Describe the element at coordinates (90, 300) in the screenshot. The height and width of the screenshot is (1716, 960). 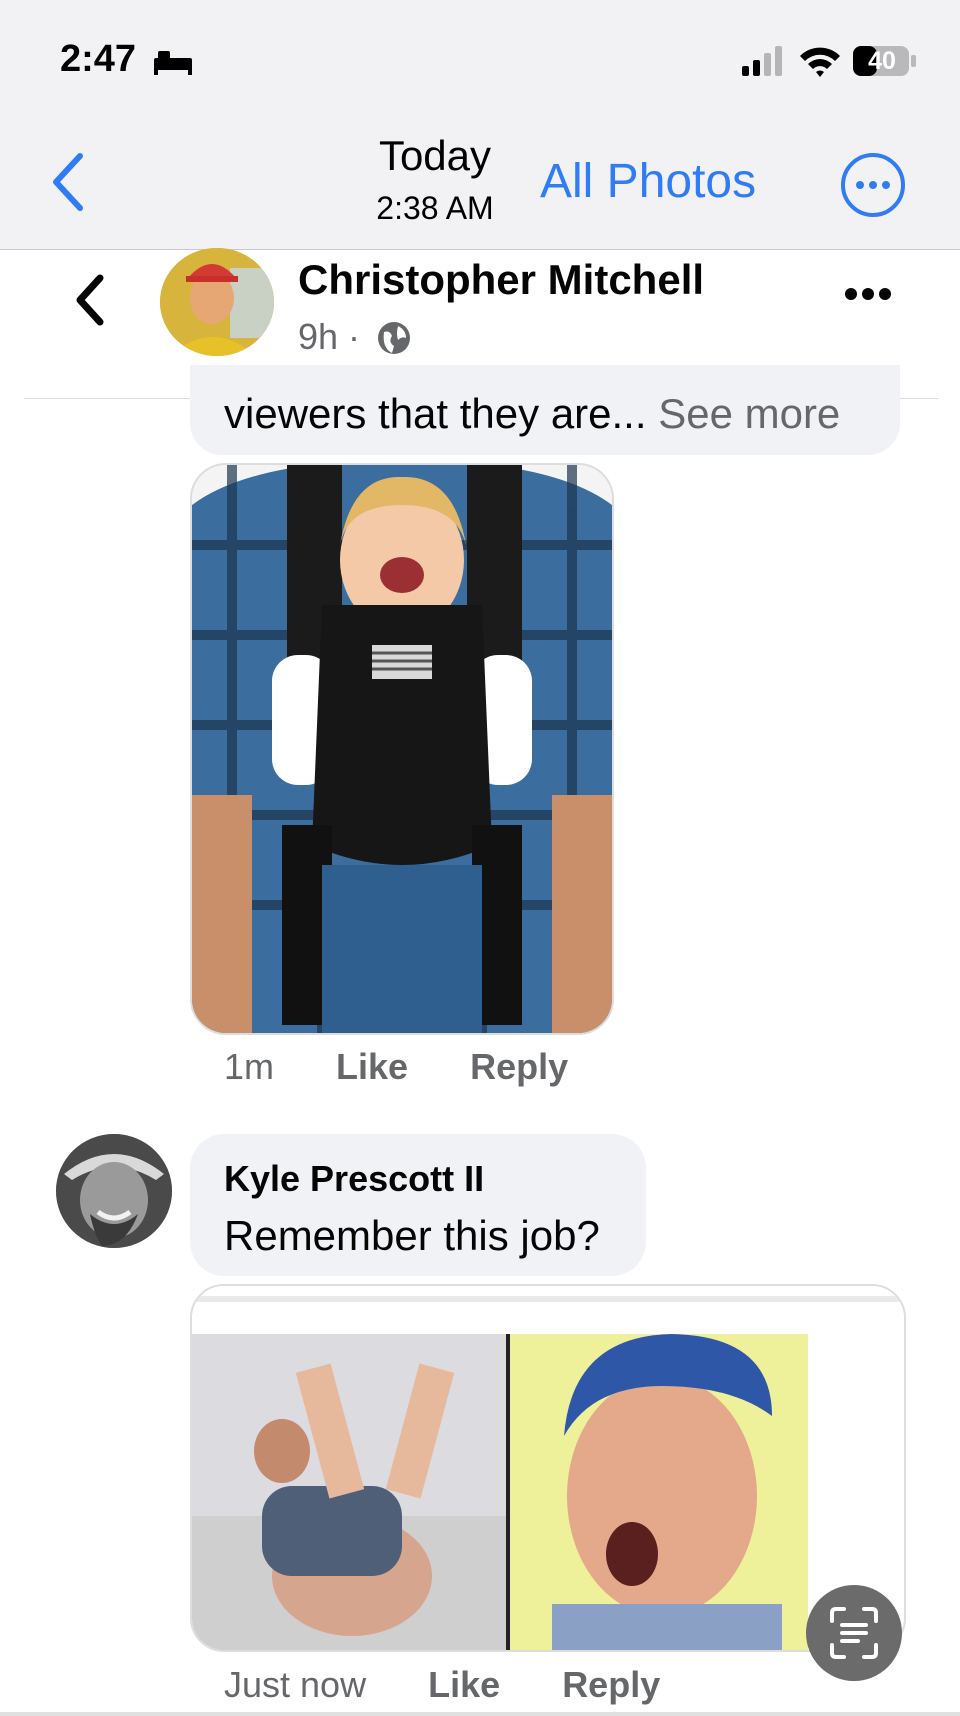
I see `fb-back-icon` at that location.